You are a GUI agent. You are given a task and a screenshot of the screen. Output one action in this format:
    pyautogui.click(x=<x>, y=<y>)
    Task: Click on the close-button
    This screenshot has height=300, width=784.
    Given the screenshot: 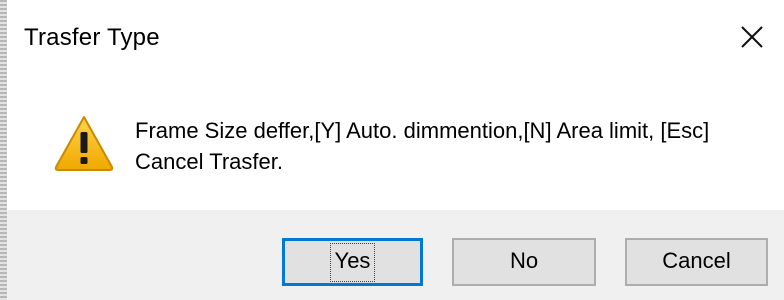 What is the action you would take?
    pyautogui.click(x=752, y=37)
    